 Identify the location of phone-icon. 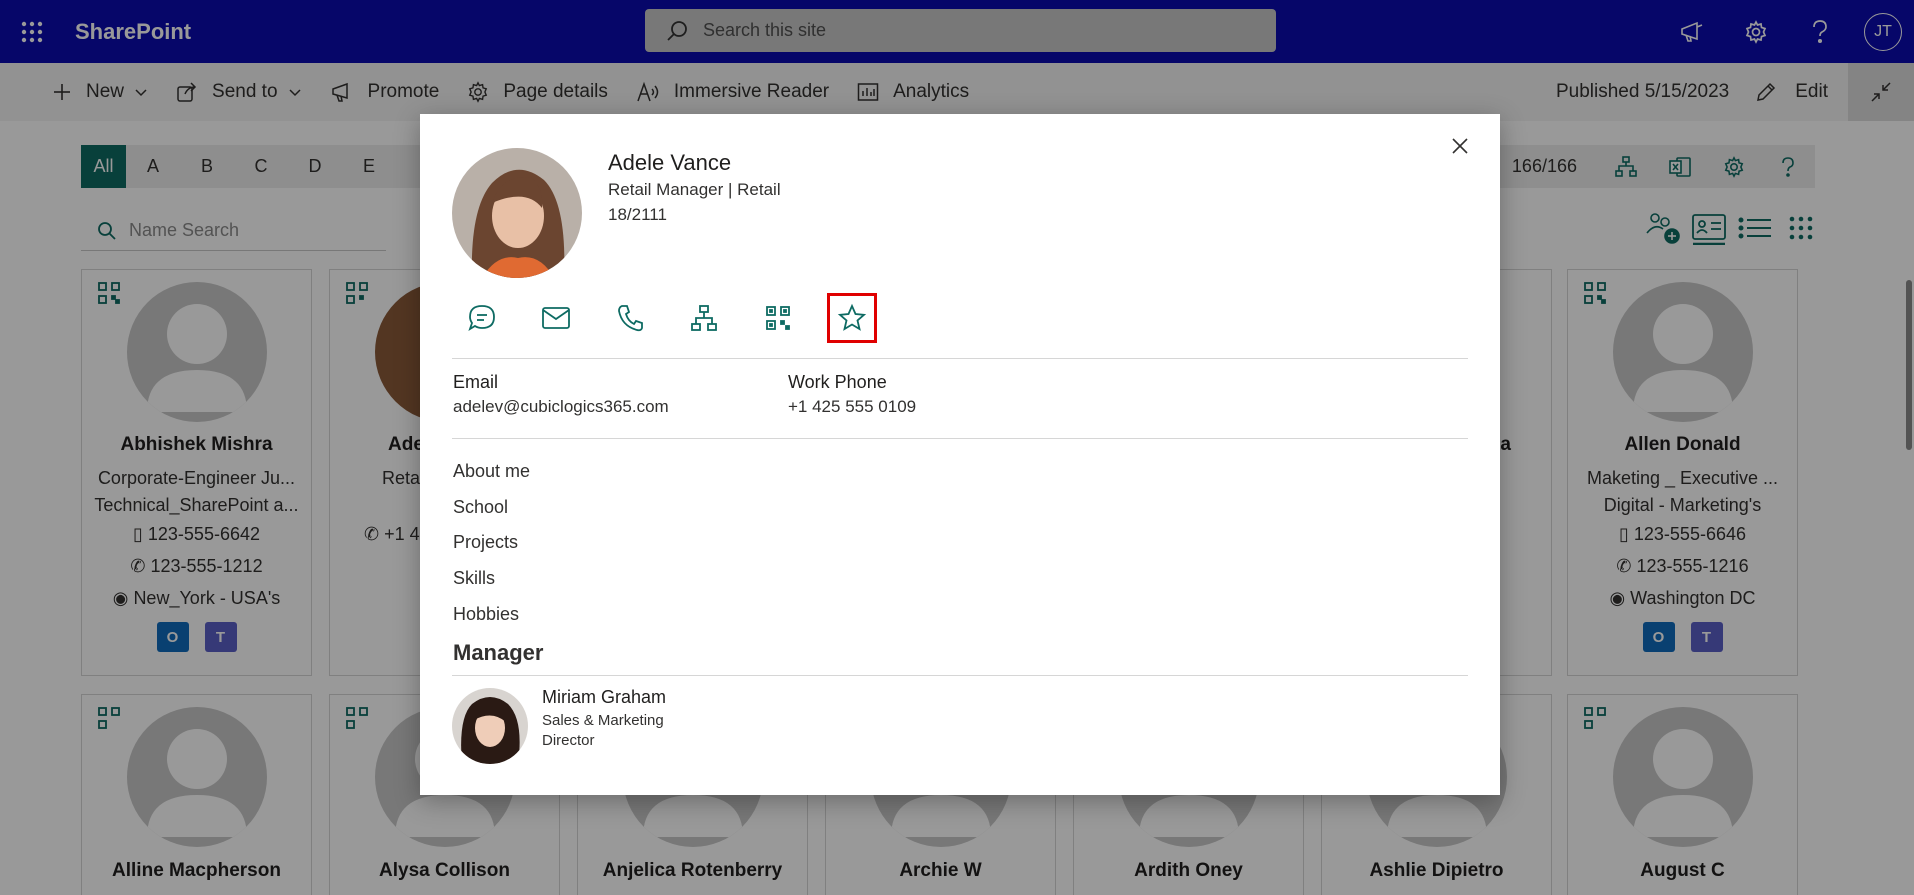
(630, 318).